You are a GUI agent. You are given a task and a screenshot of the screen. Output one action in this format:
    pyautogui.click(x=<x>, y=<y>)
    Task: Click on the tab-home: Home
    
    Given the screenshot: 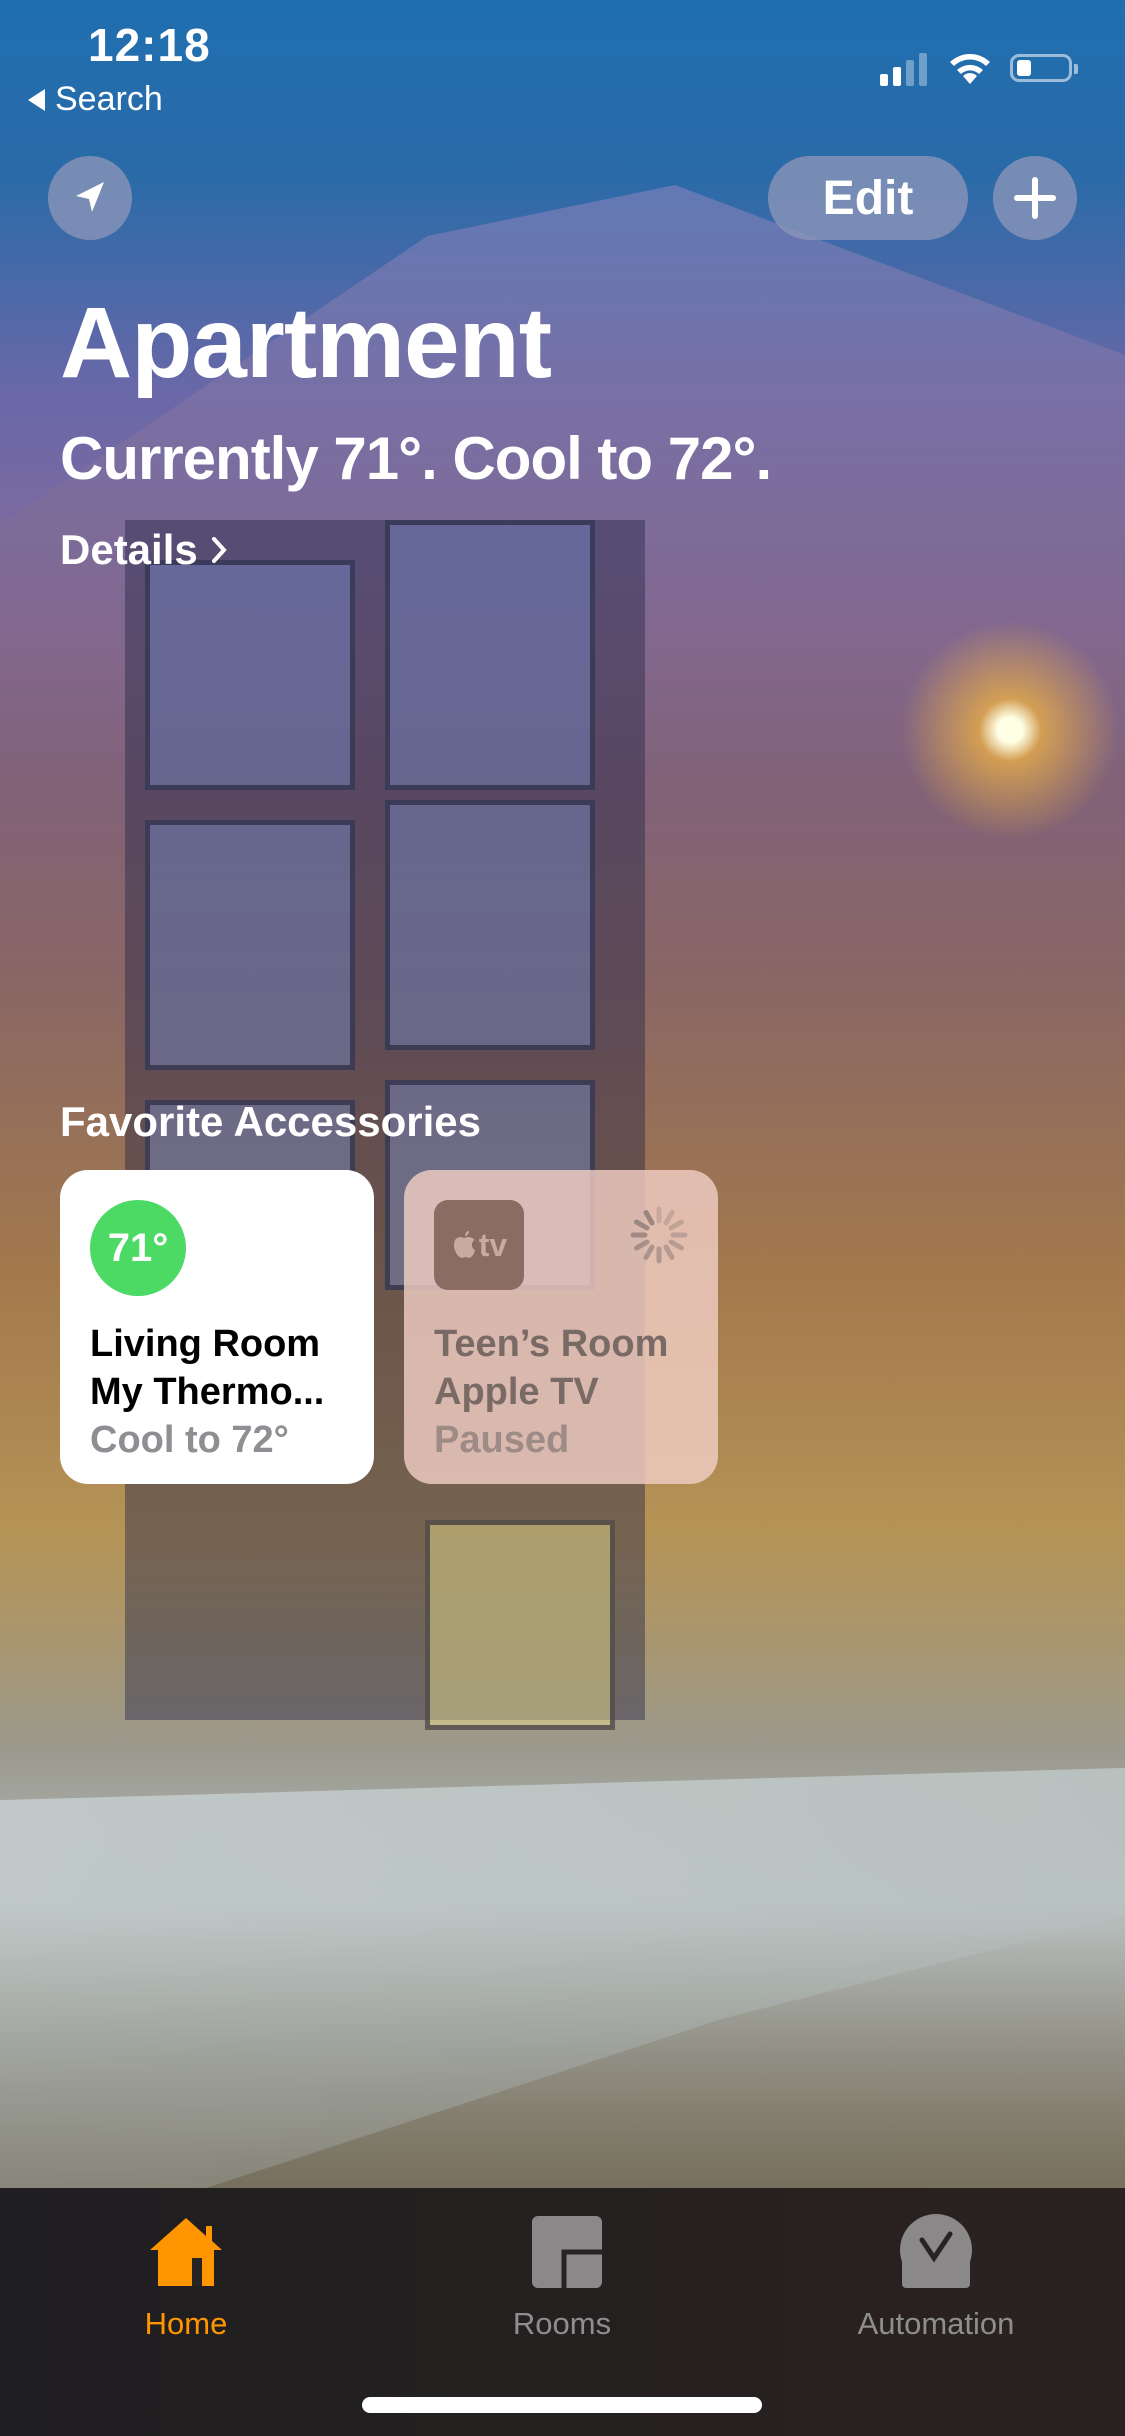 What is the action you would take?
    pyautogui.click(x=186, y=2276)
    